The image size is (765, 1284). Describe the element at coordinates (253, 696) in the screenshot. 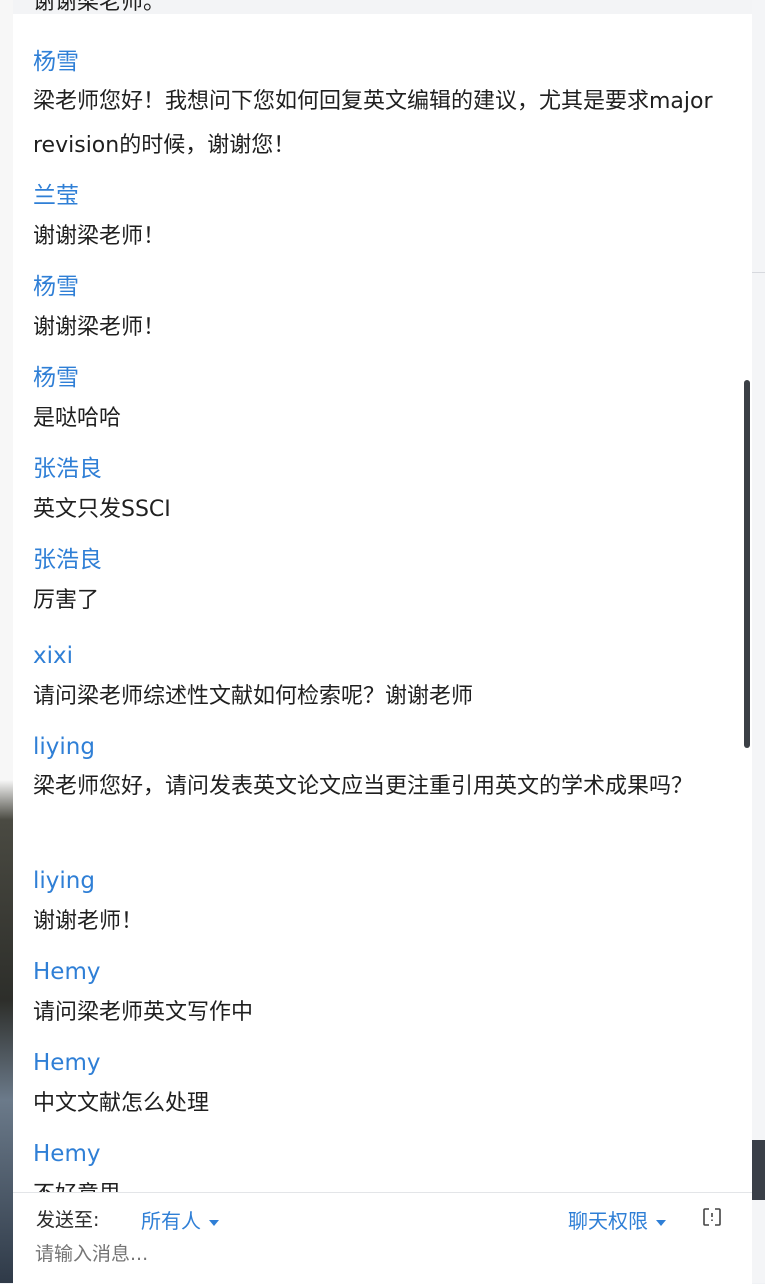

I see `message-text: 请问梁老师综述性文献如何检索呢？谢谢老师` at that location.